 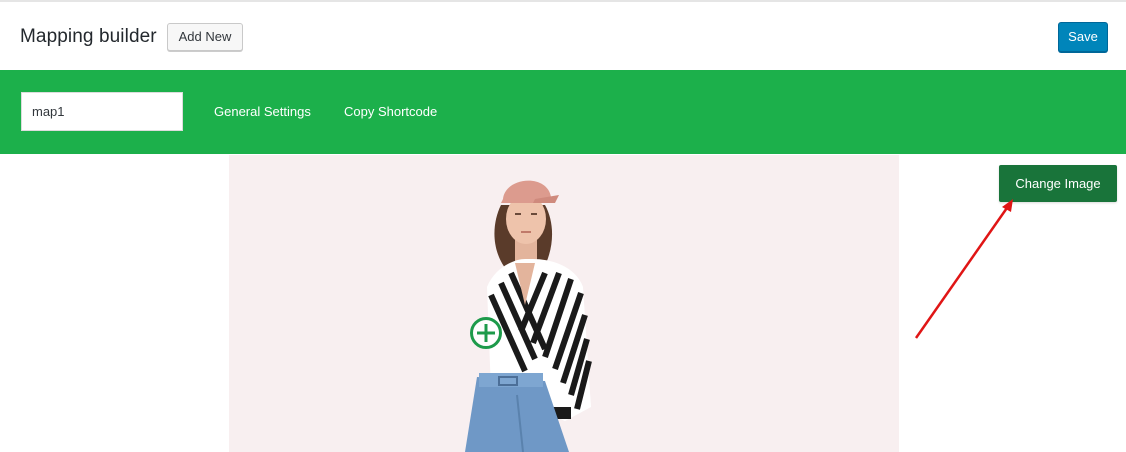 What do you see at coordinates (1058, 183) in the screenshot?
I see `change-image-button: Change Image` at bounding box center [1058, 183].